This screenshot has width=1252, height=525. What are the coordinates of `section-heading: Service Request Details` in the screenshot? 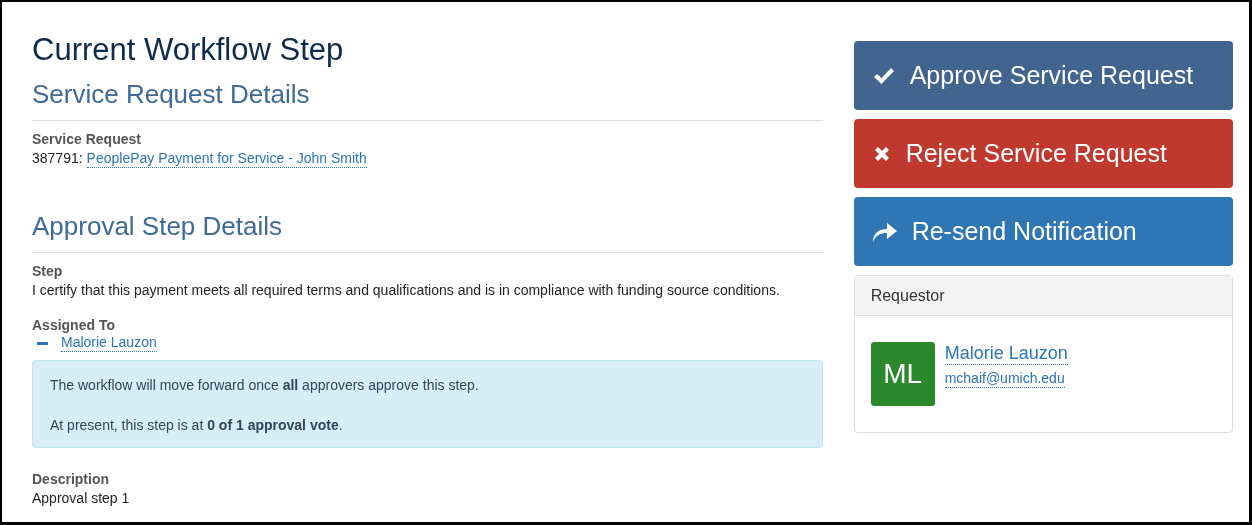 It's located at (427, 98).